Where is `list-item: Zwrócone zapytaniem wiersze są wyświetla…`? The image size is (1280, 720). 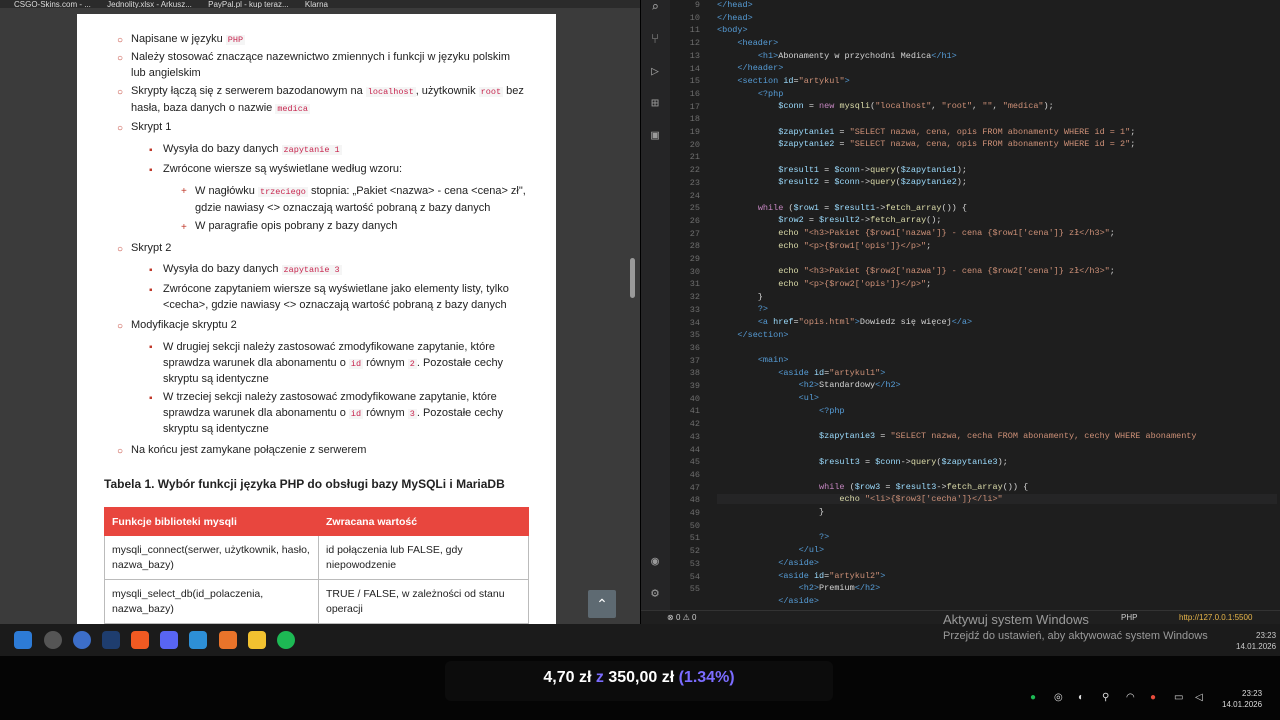
list-item: Zwrócone zapytaniem wiersze są wyświetla… is located at coordinates (336, 297).